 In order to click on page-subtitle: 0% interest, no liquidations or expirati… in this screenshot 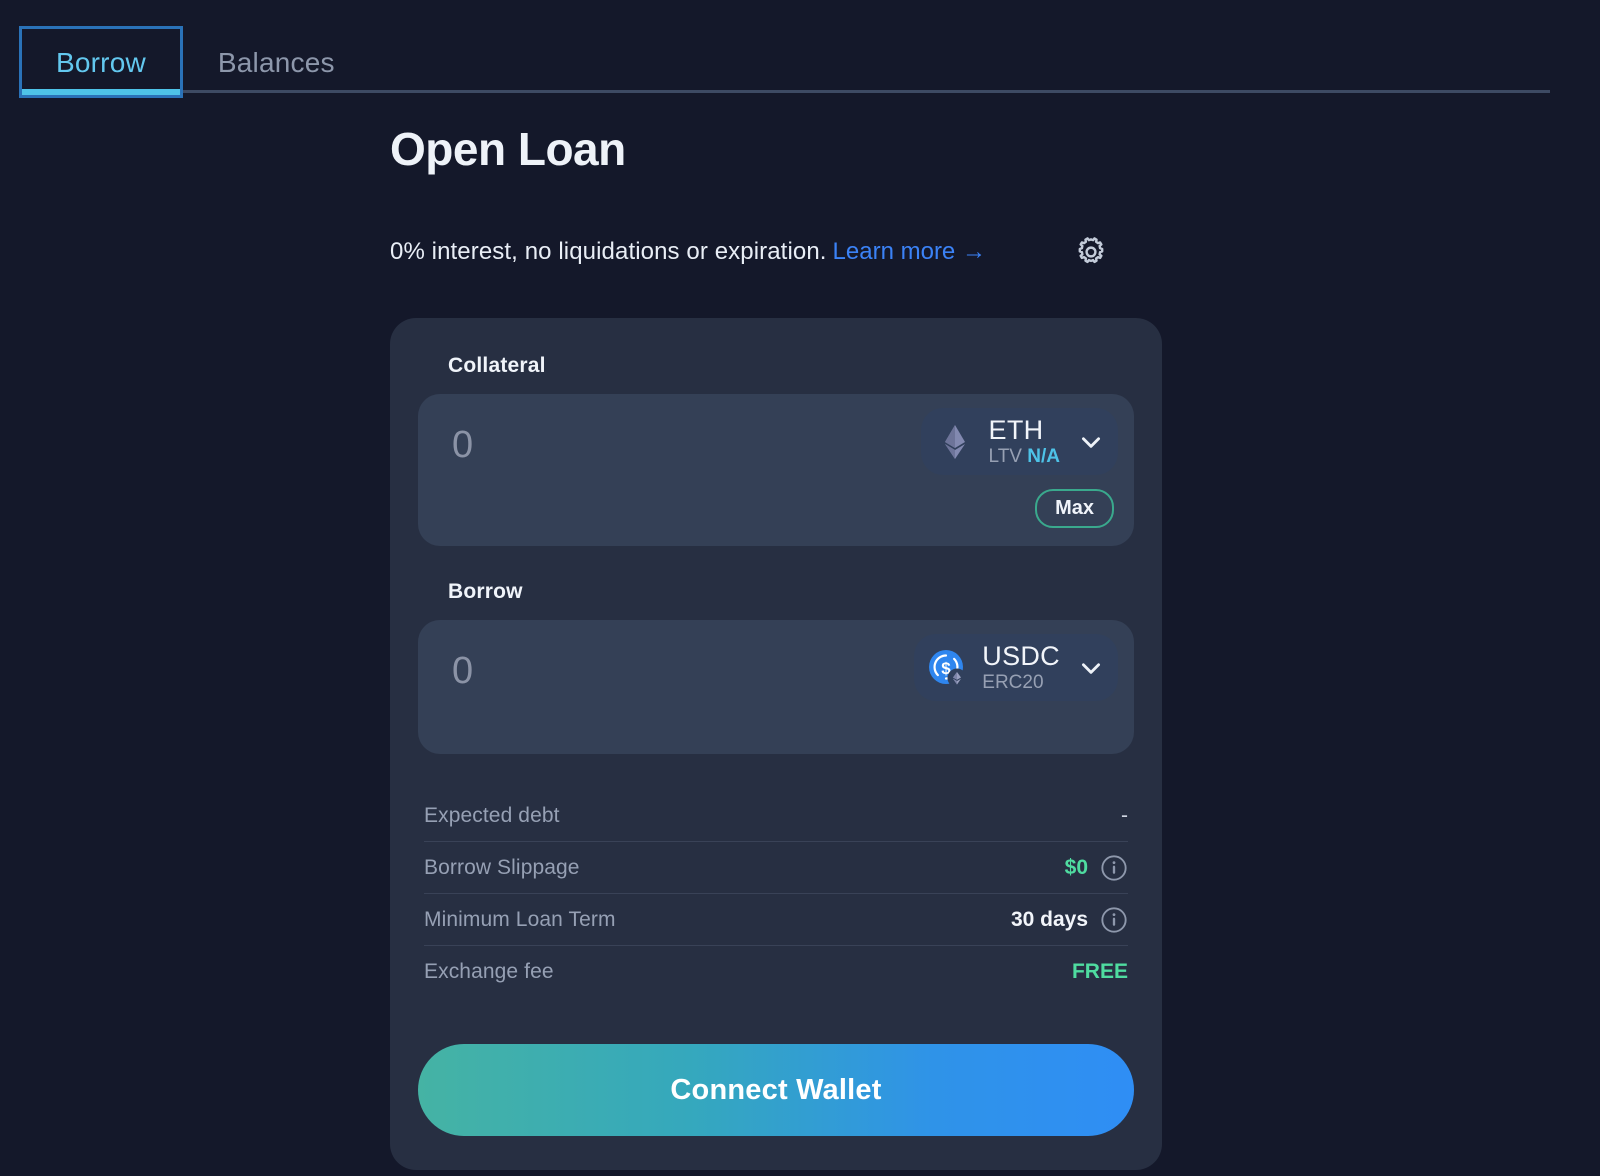, I will do `click(608, 251)`.